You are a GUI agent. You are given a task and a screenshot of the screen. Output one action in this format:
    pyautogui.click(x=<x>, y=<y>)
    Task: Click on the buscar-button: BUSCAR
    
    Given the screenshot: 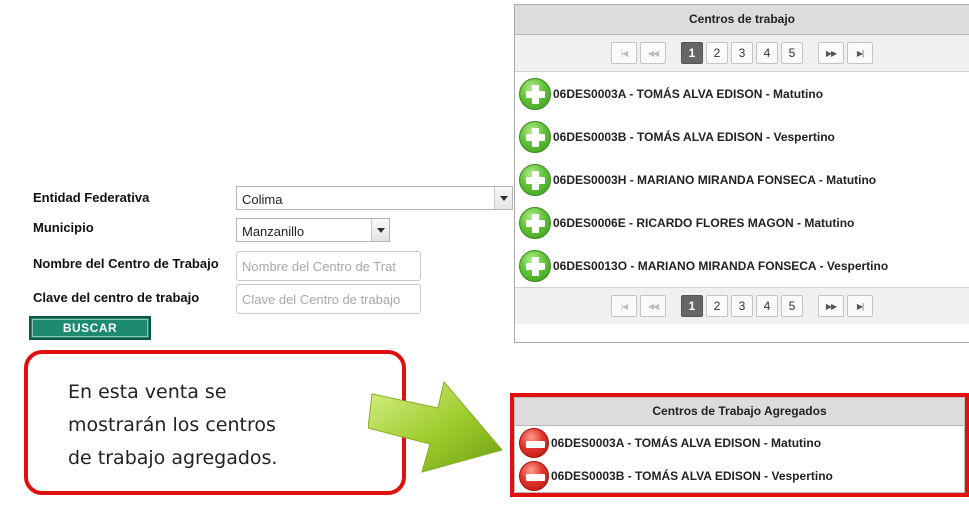 What is the action you would take?
    pyautogui.click(x=90, y=328)
    